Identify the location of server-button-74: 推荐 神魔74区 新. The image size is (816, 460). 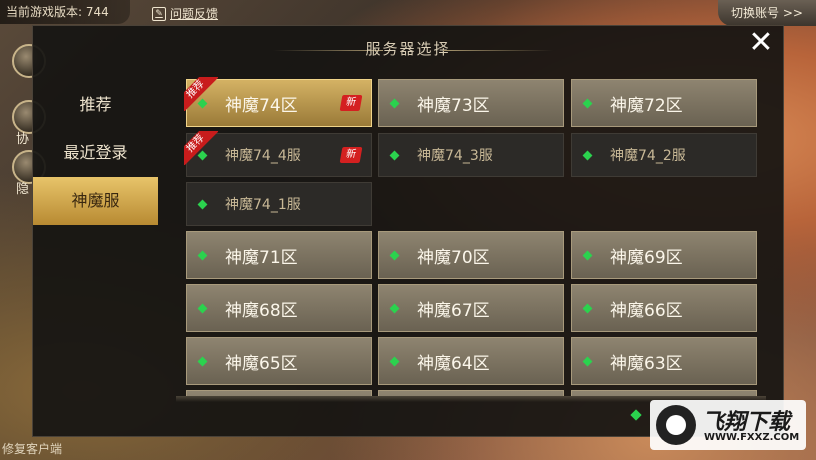
(278, 102).